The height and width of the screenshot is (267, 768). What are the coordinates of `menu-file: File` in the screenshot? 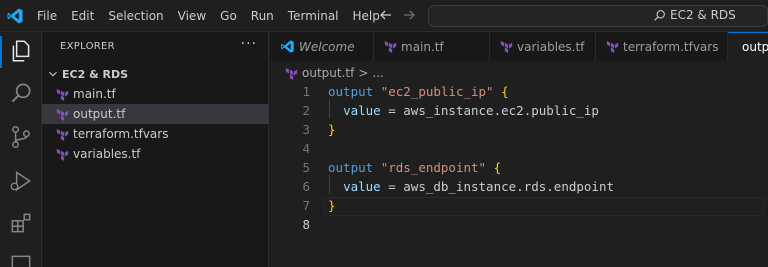 It's located at (47, 16).